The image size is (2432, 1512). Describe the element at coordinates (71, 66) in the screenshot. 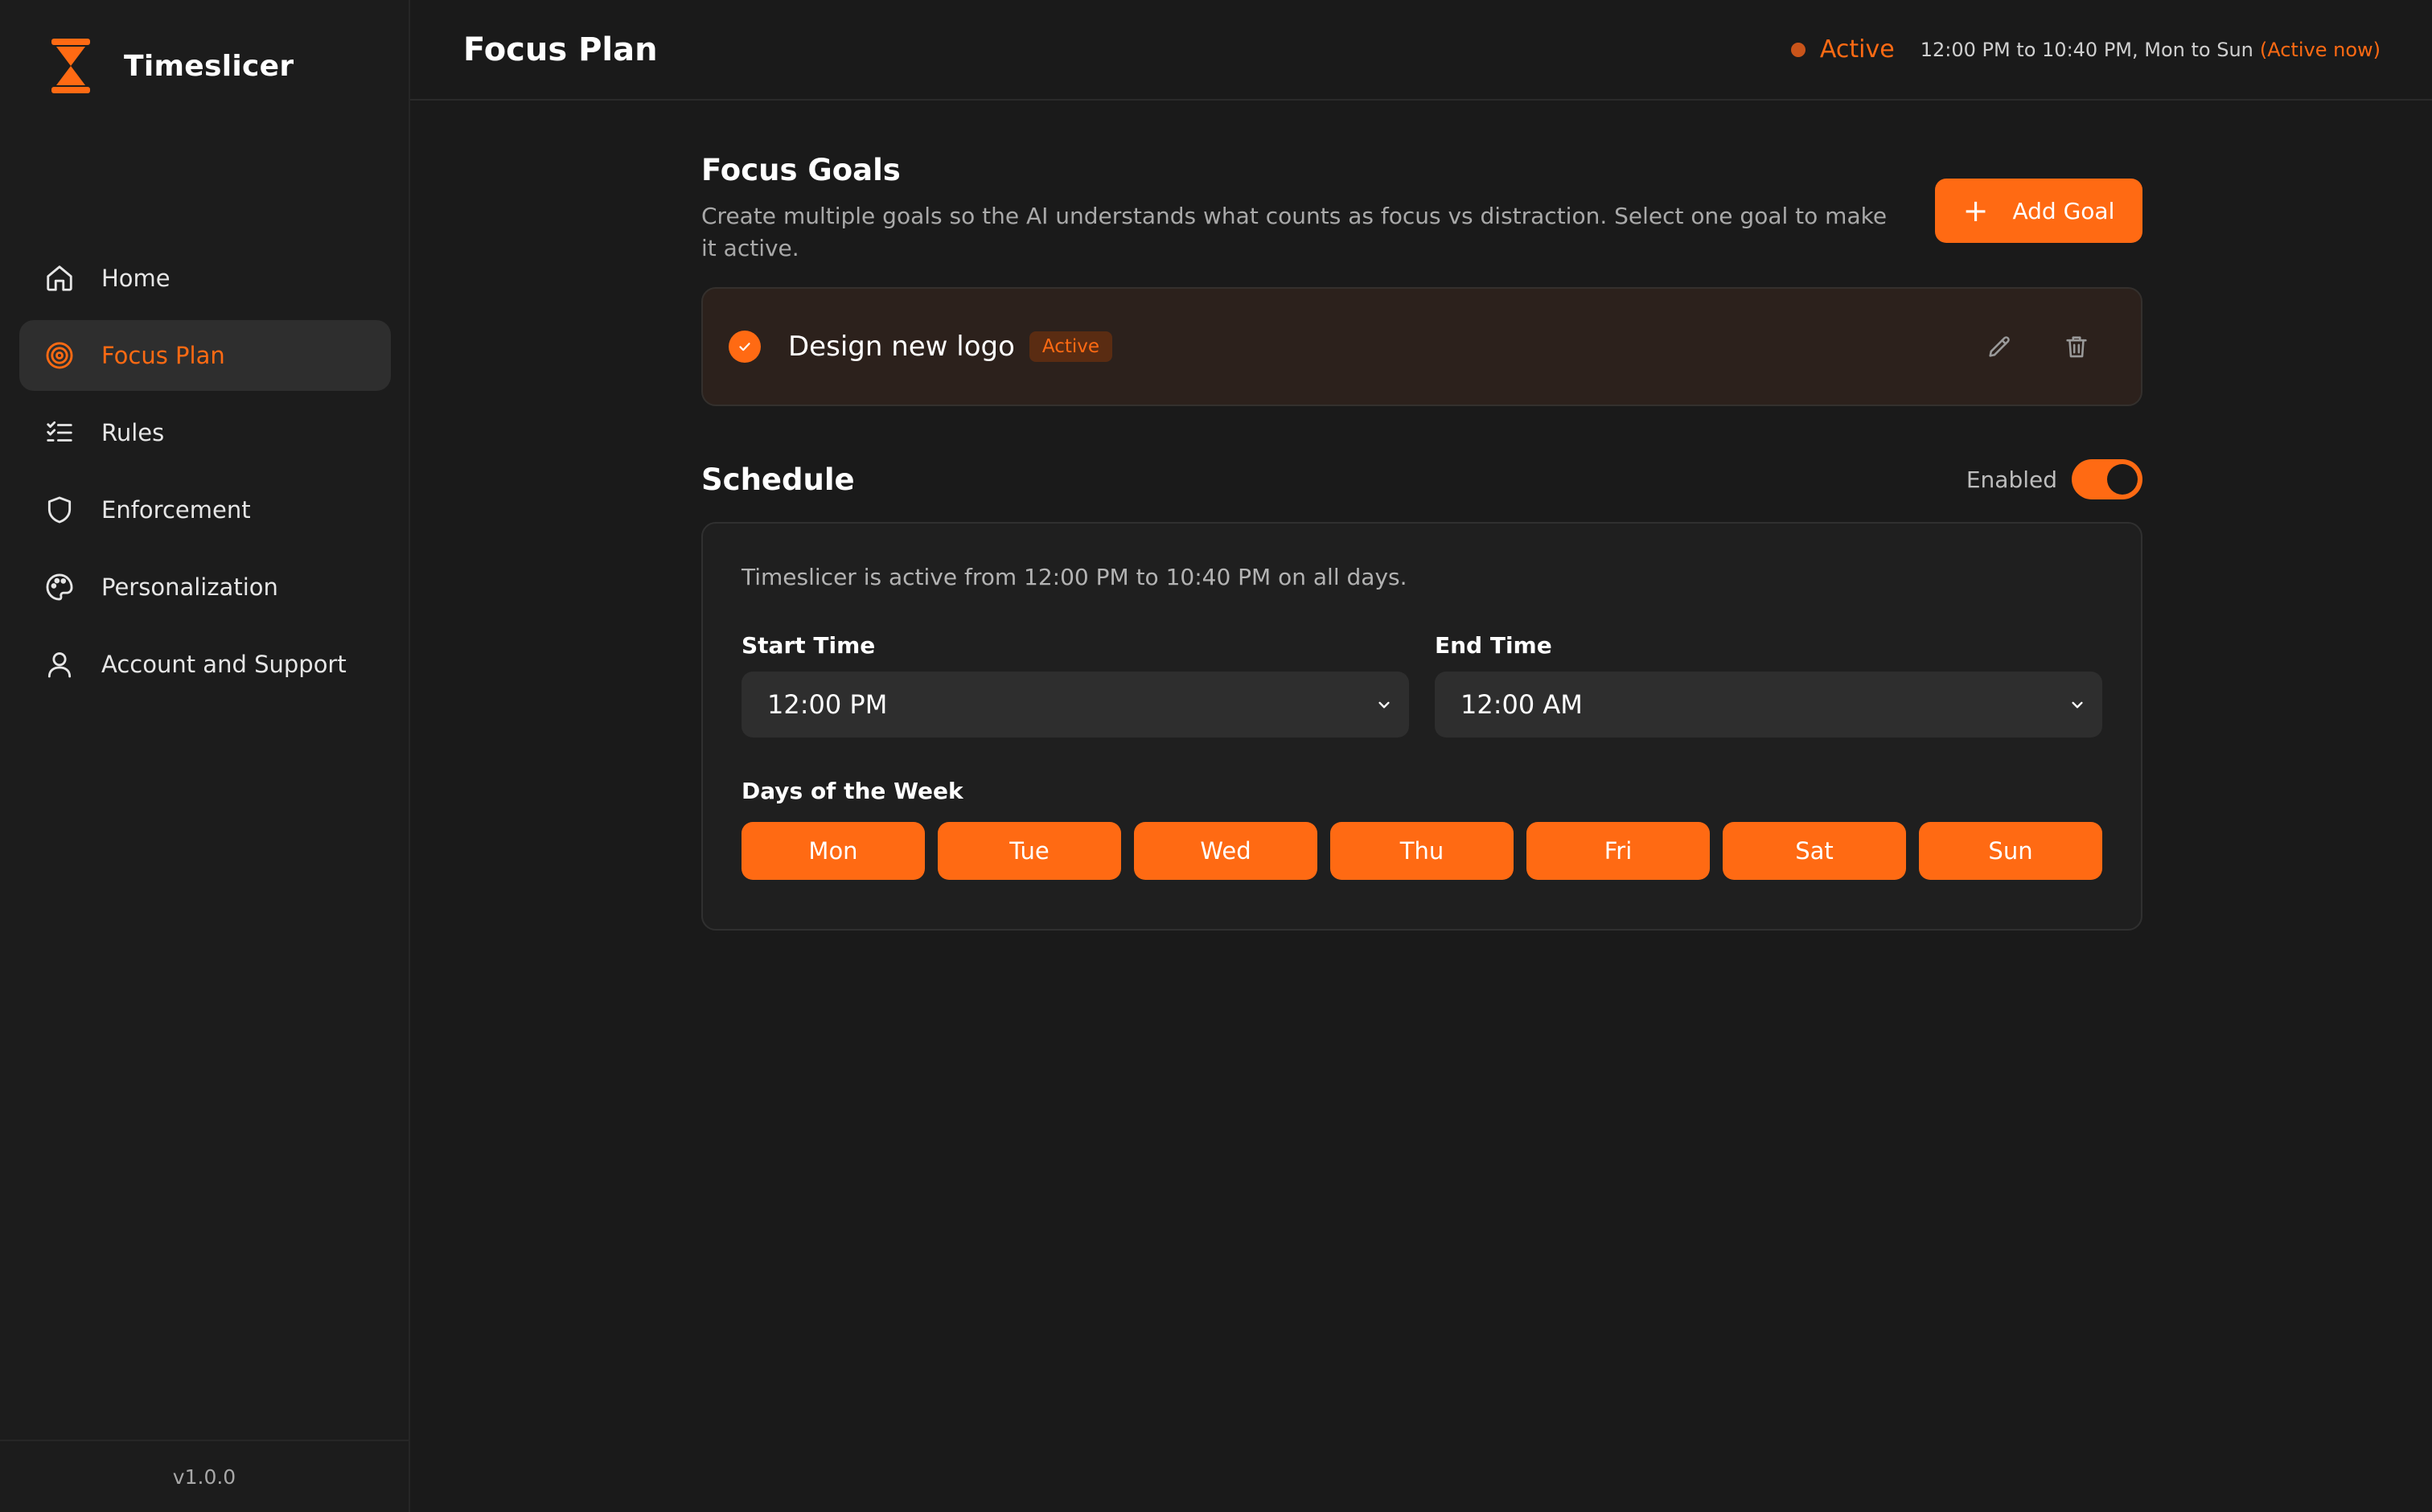

I see `hourglass-logo-icon` at that location.